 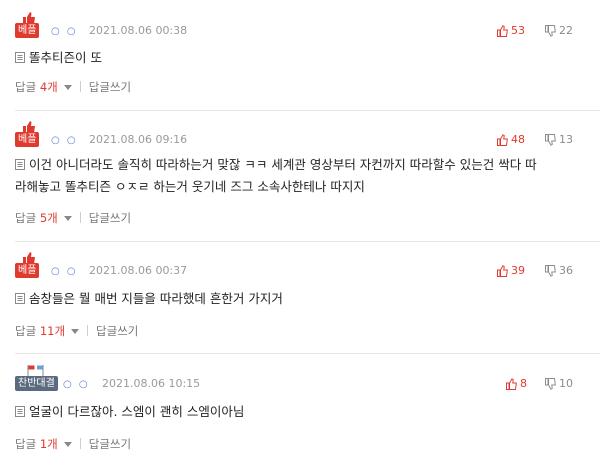 I want to click on reply-count: 4개, so click(x=48, y=87).